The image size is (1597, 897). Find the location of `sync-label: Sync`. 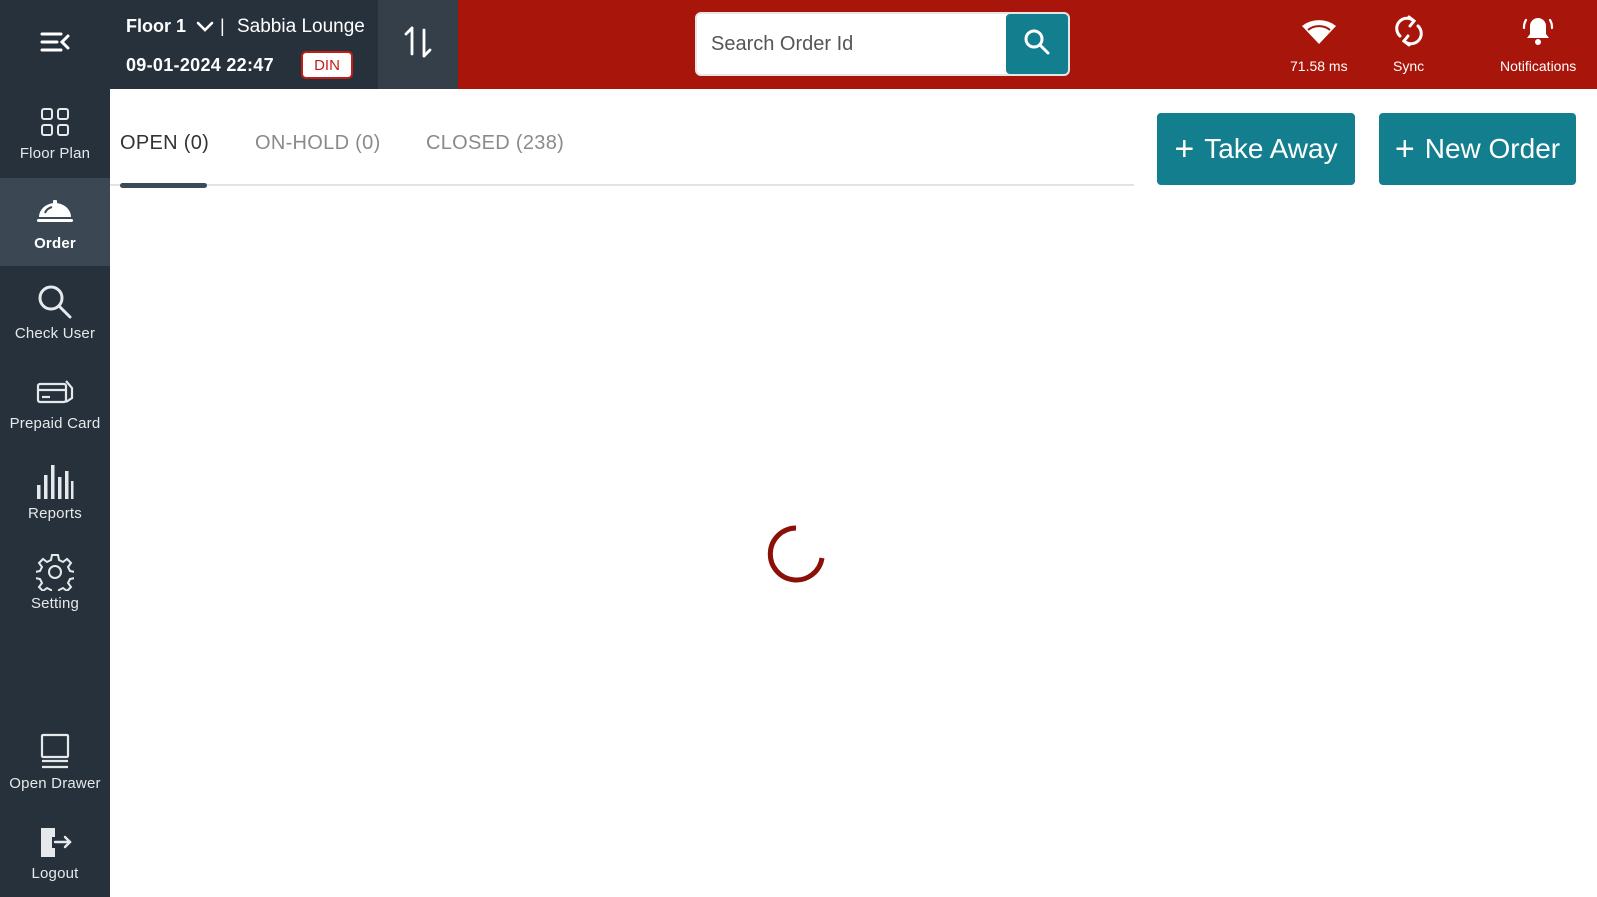

sync-label: Sync is located at coordinates (1409, 66).